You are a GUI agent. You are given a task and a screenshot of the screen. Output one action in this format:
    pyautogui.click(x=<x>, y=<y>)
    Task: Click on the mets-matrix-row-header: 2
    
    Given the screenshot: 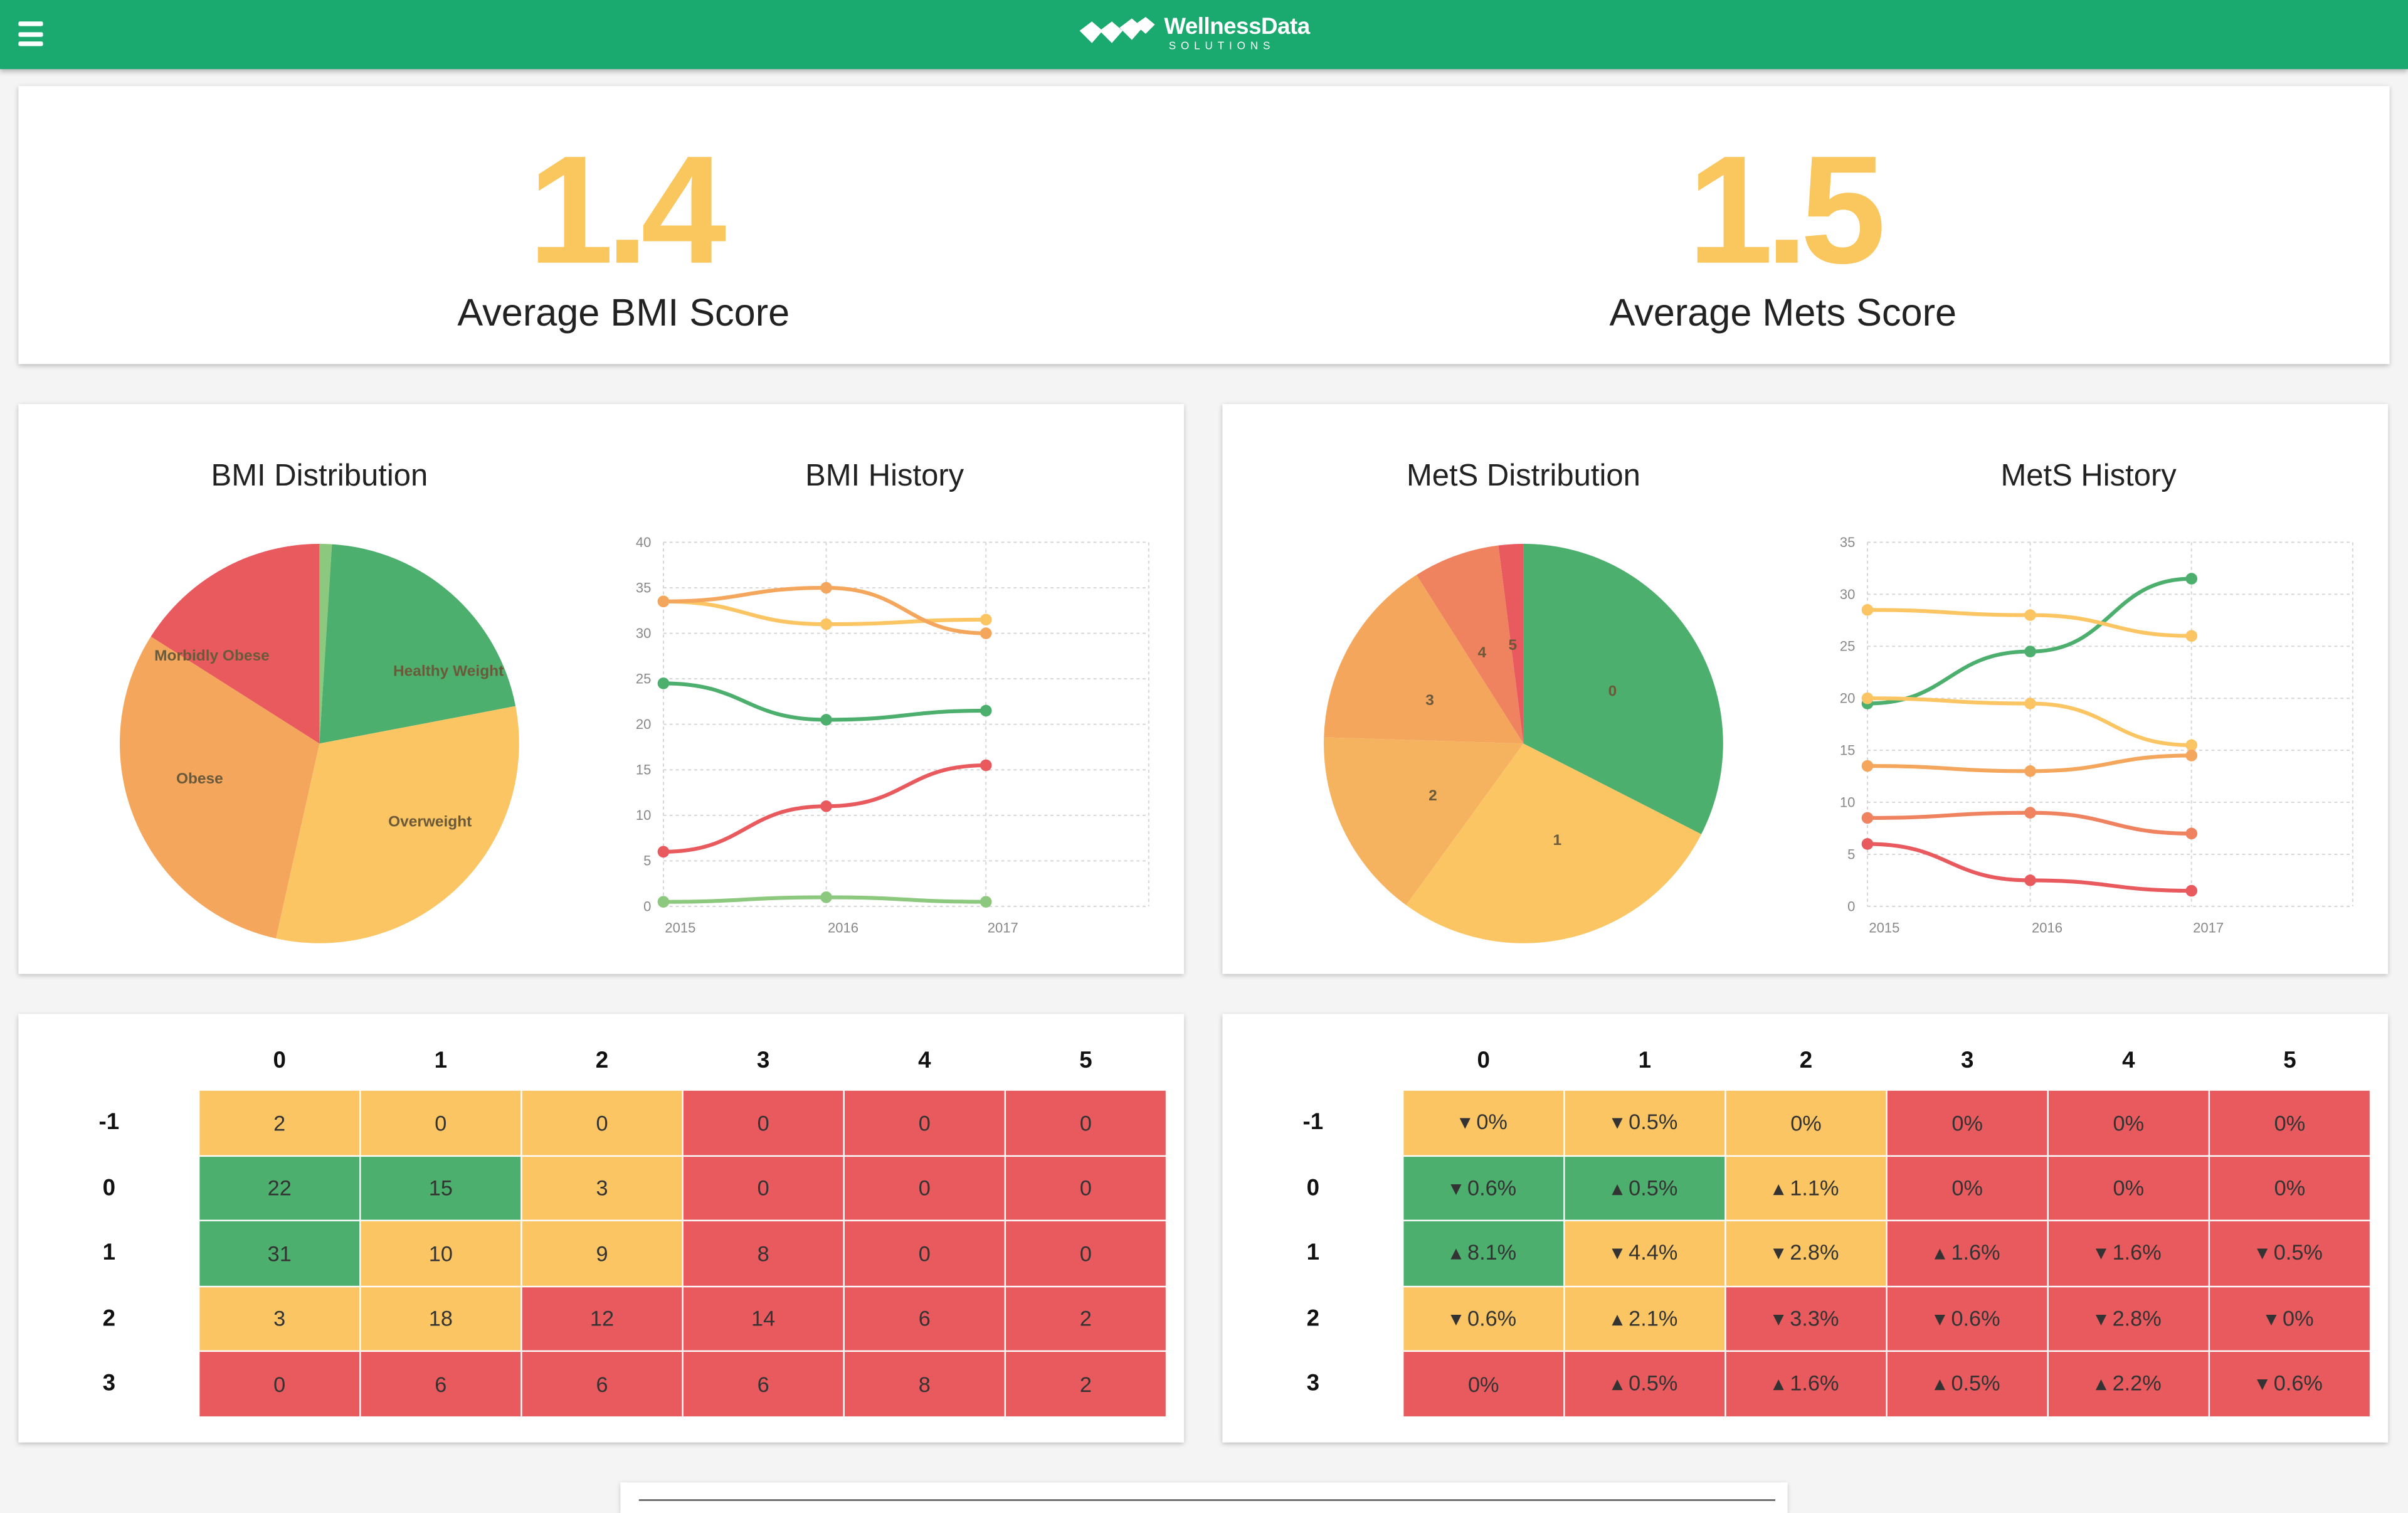 What is the action you would take?
    pyautogui.click(x=1313, y=1318)
    